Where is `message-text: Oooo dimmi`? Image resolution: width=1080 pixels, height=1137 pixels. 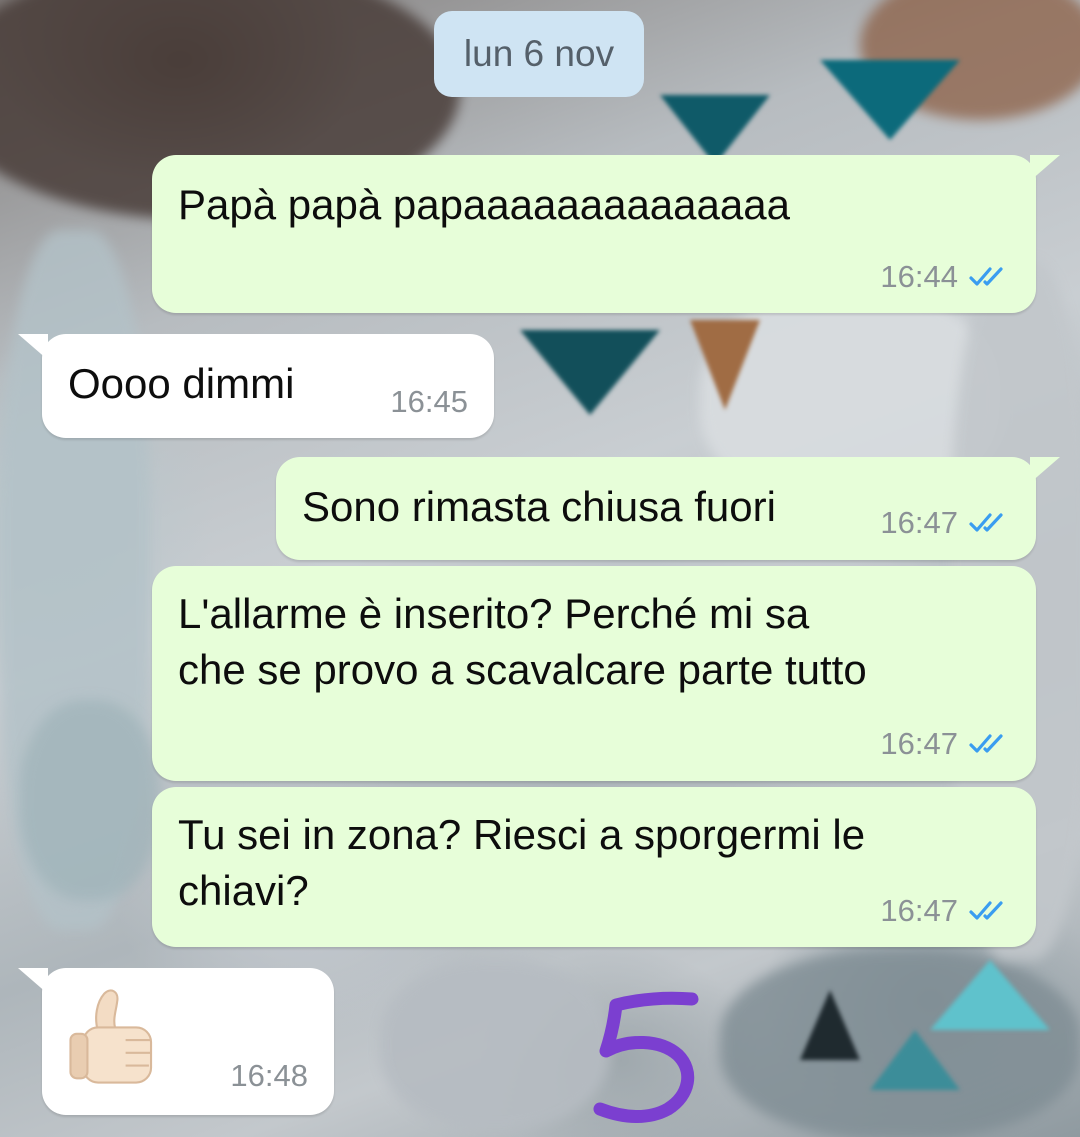 message-text: Oooo dimmi is located at coordinates (181, 383).